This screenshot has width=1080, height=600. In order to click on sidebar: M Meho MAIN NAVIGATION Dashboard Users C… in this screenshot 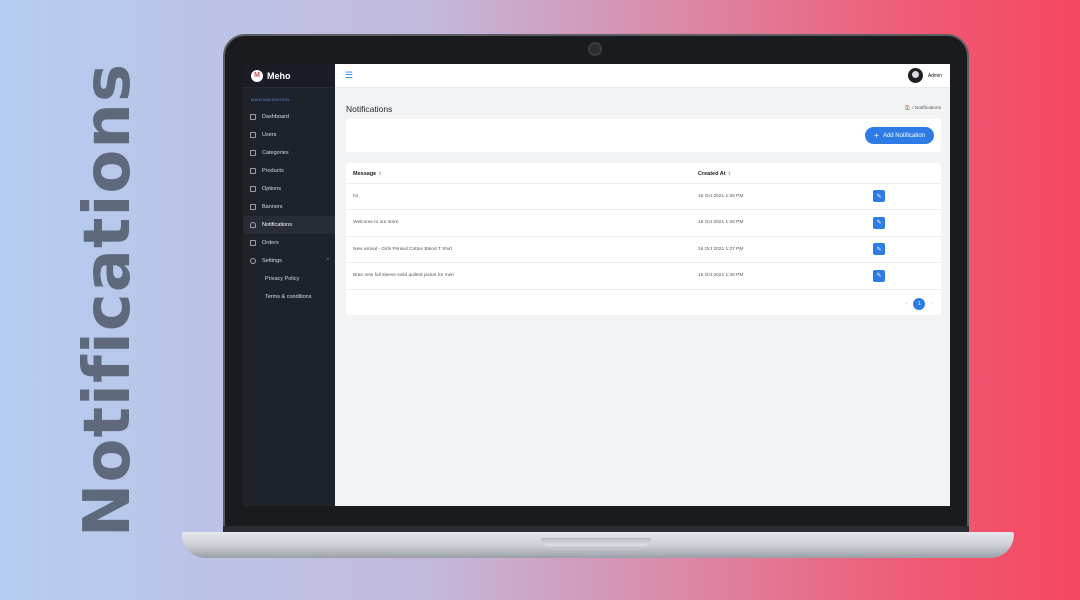, I will do `click(289, 285)`.